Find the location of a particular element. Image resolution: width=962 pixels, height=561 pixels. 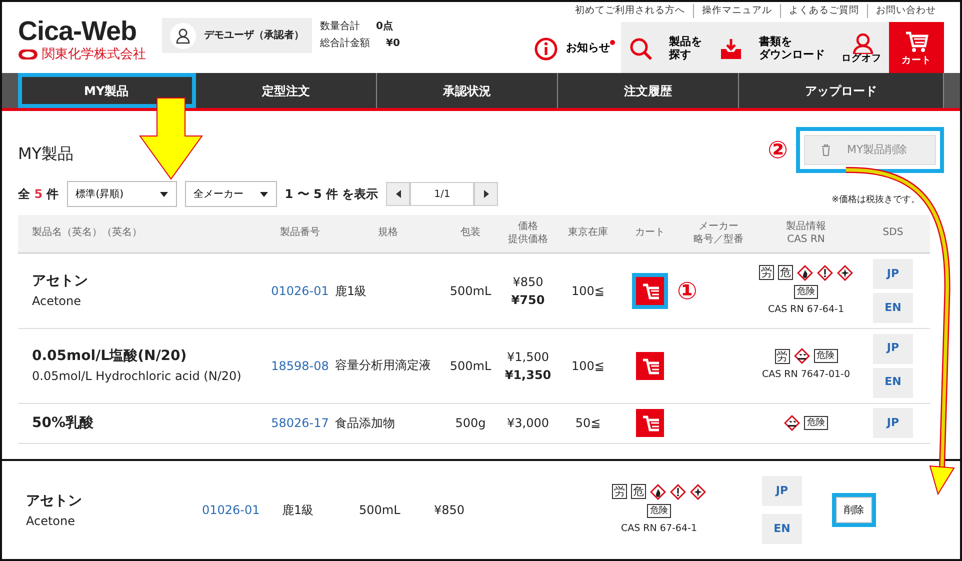

right-arrow-icon is located at coordinates (486, 194).